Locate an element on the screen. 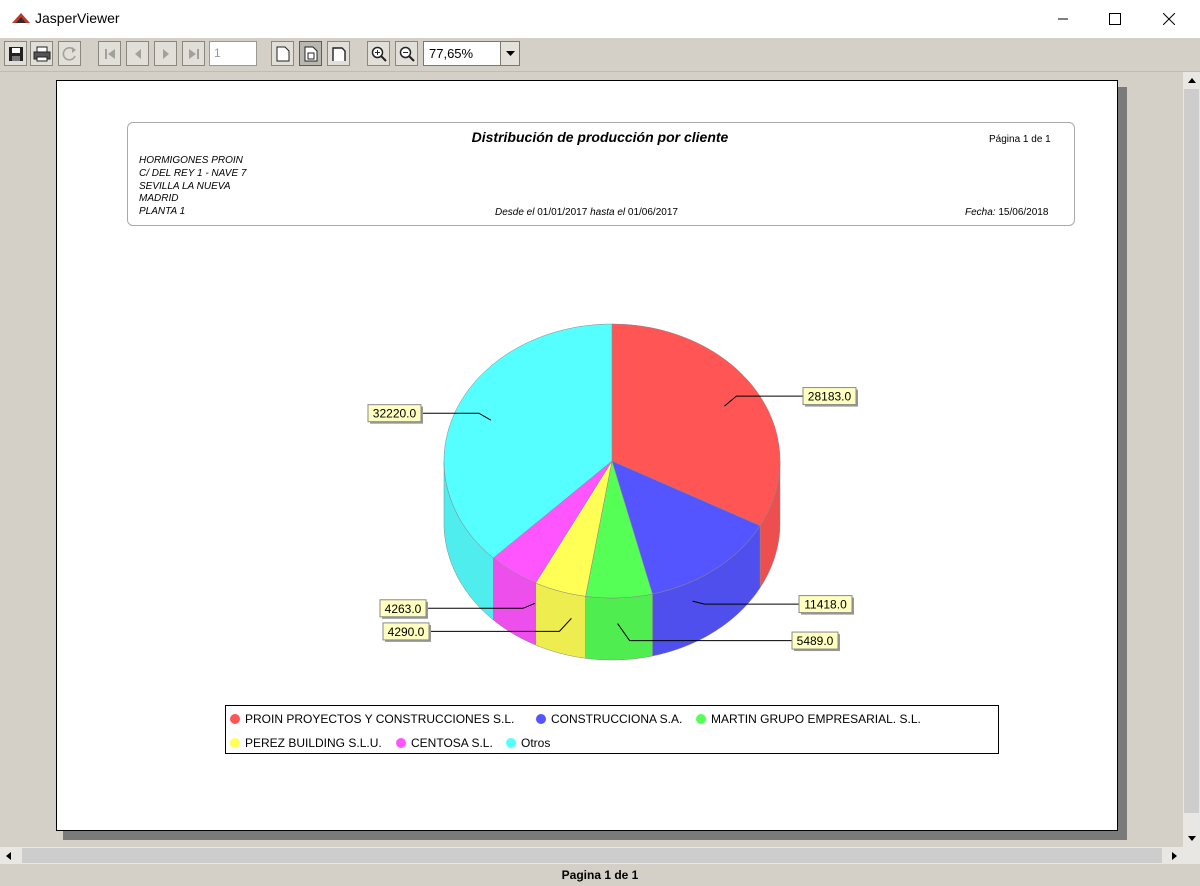 This screenshot has width=1200, height=886. zoom-out-button is located at coordinates (406, 53).